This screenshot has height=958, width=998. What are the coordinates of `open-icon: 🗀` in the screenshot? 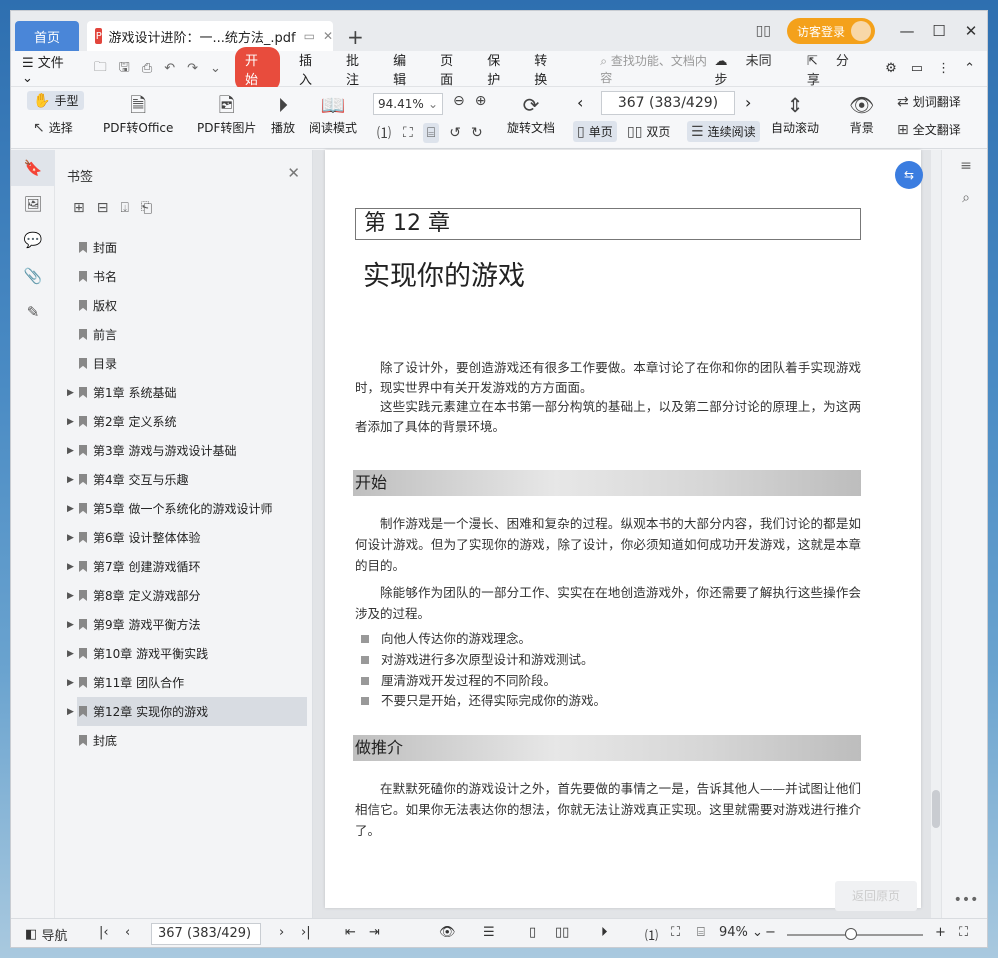 It's located at (100, 69).